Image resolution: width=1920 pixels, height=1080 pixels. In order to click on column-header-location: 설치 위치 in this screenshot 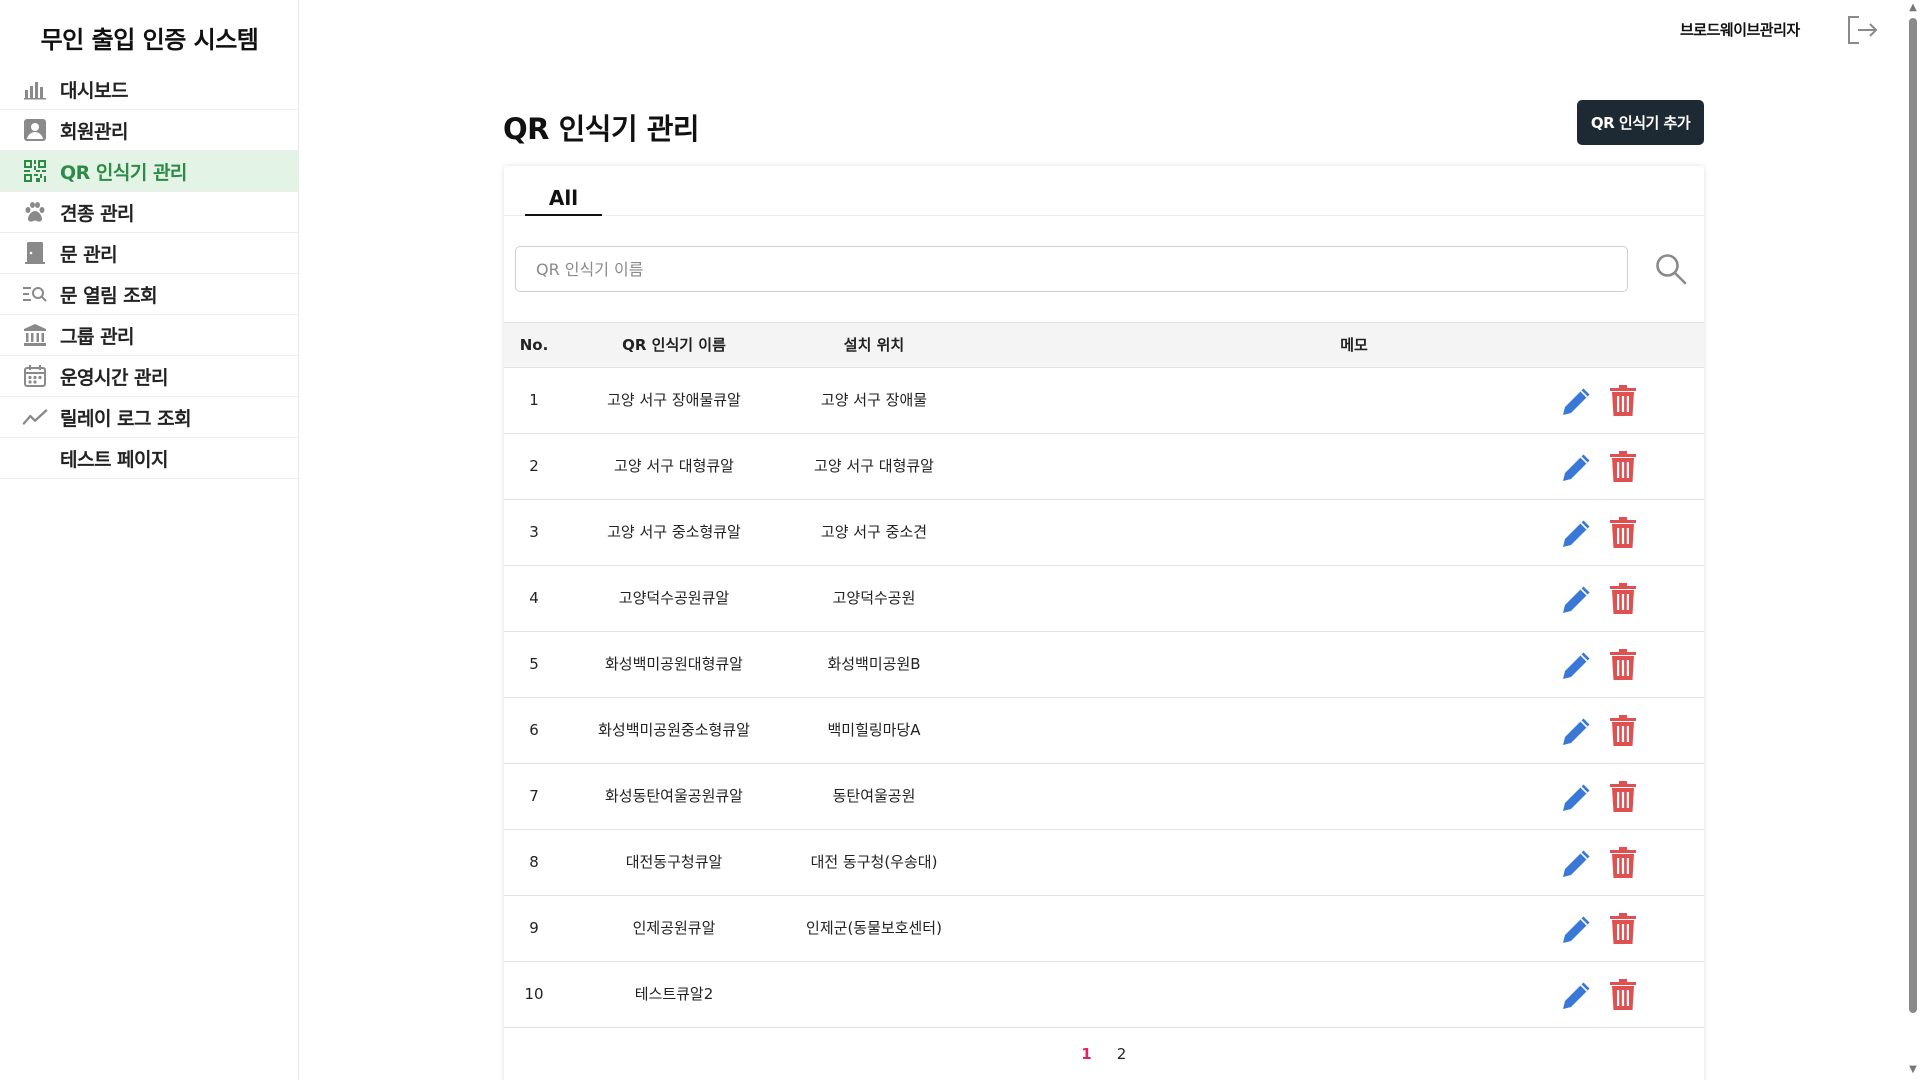, I will do `click(874, 345)`.